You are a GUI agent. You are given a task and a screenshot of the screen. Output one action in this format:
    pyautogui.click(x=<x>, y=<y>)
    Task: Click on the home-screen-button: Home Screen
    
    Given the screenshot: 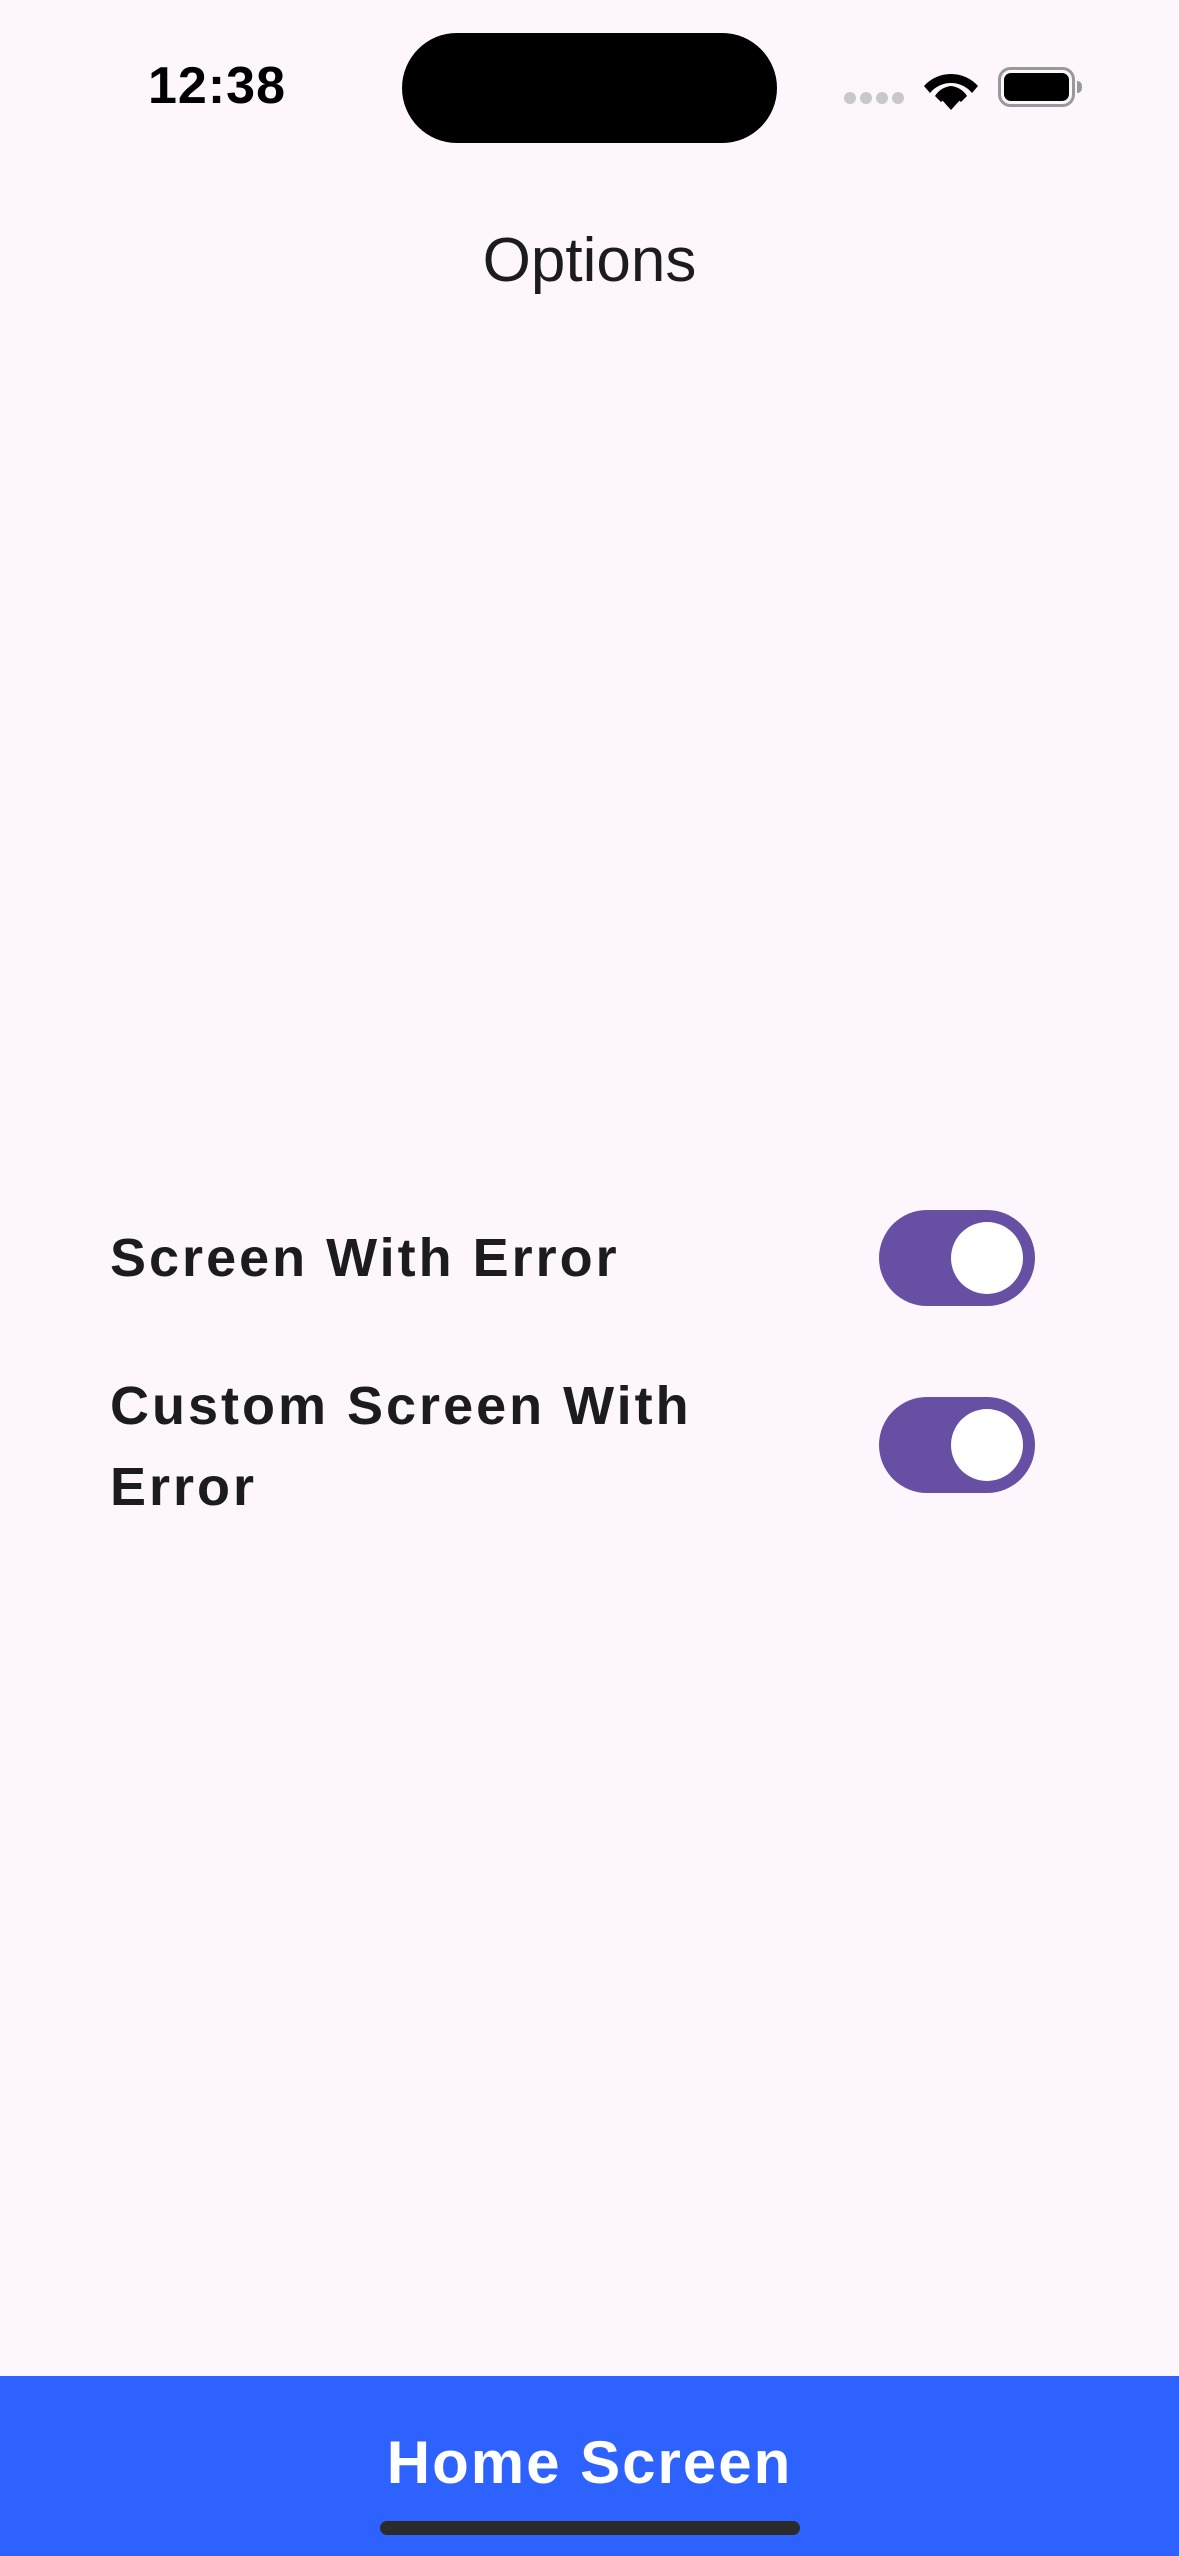 What is the action you would take?
    pyautogui.click(x=589, y=2466)
    